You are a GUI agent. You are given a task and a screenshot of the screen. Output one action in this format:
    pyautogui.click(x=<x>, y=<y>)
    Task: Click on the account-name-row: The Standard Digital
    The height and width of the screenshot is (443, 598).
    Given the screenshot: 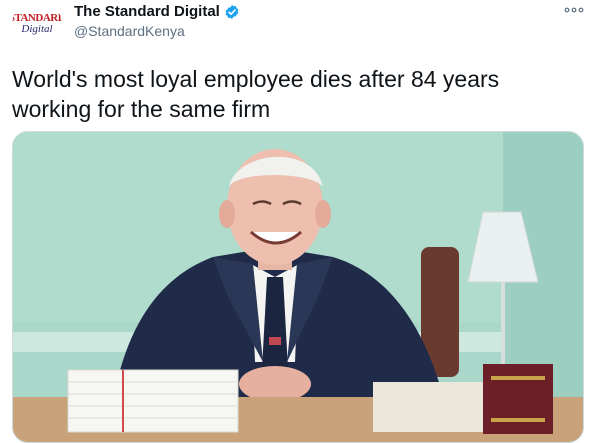 What is the action you would take?
    pyautogui.click(x=157, y=11)
    